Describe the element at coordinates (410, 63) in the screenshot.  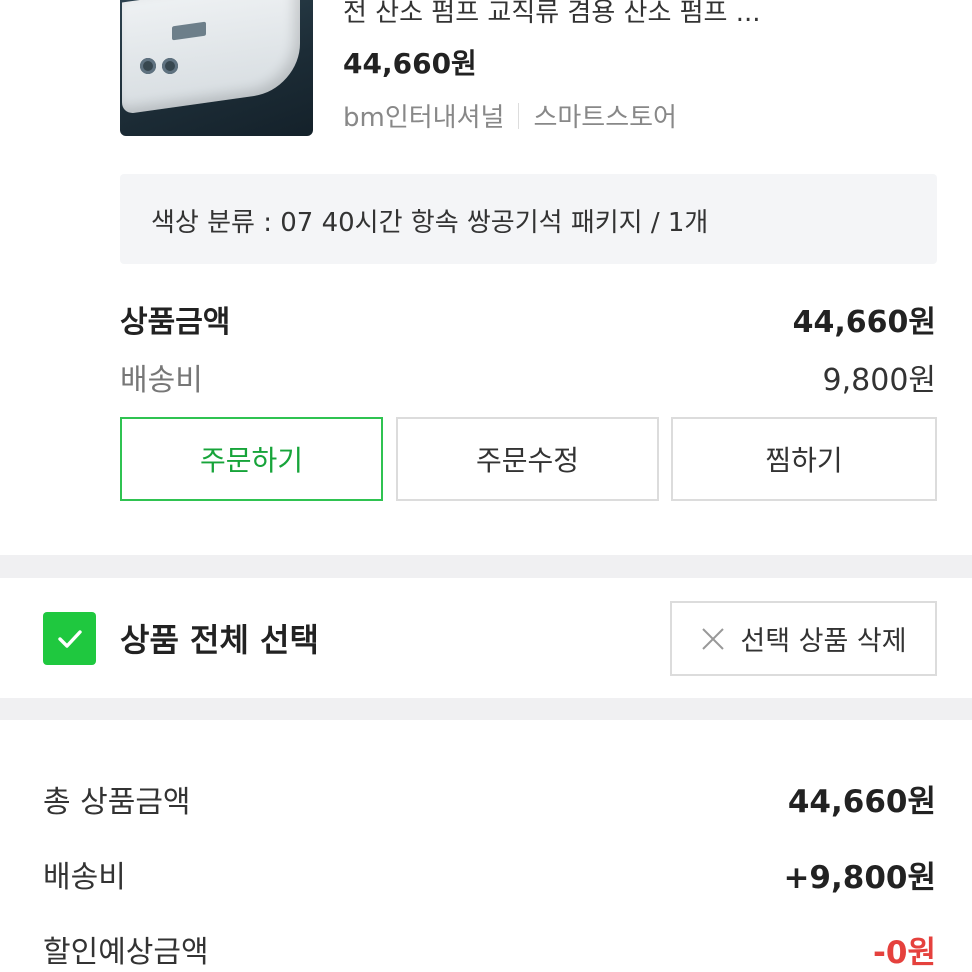
I see `product-price: 44,660원` at that location.